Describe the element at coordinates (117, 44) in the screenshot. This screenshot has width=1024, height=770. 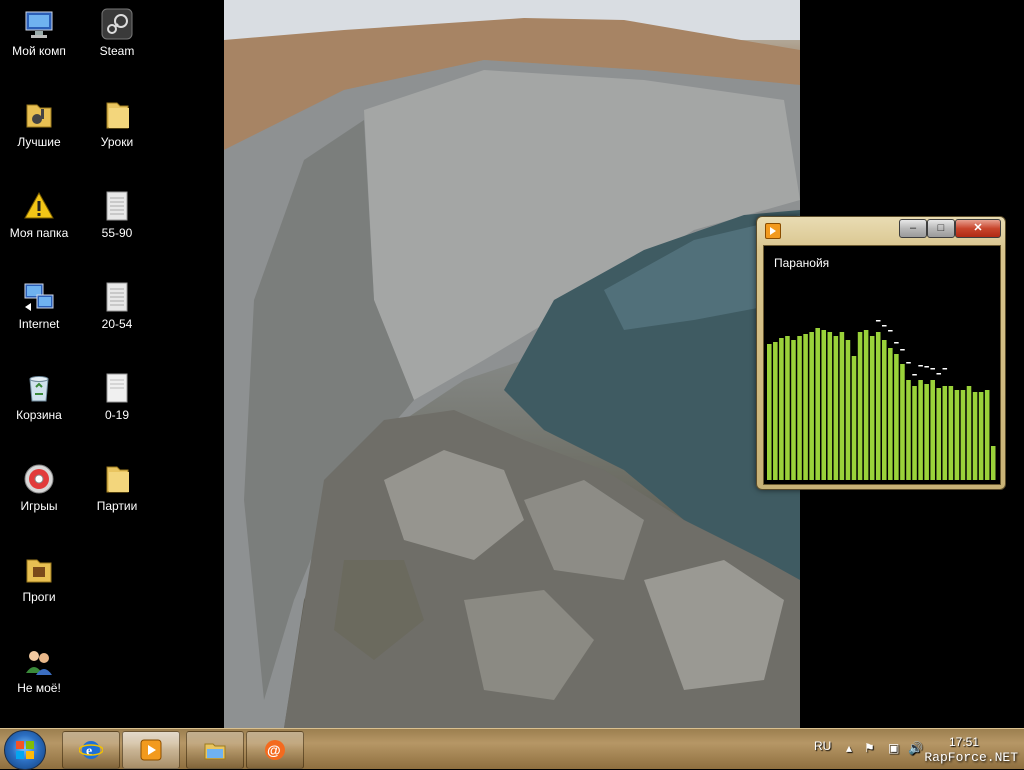
I see `desktop-icon-steam: Steam` at that location.